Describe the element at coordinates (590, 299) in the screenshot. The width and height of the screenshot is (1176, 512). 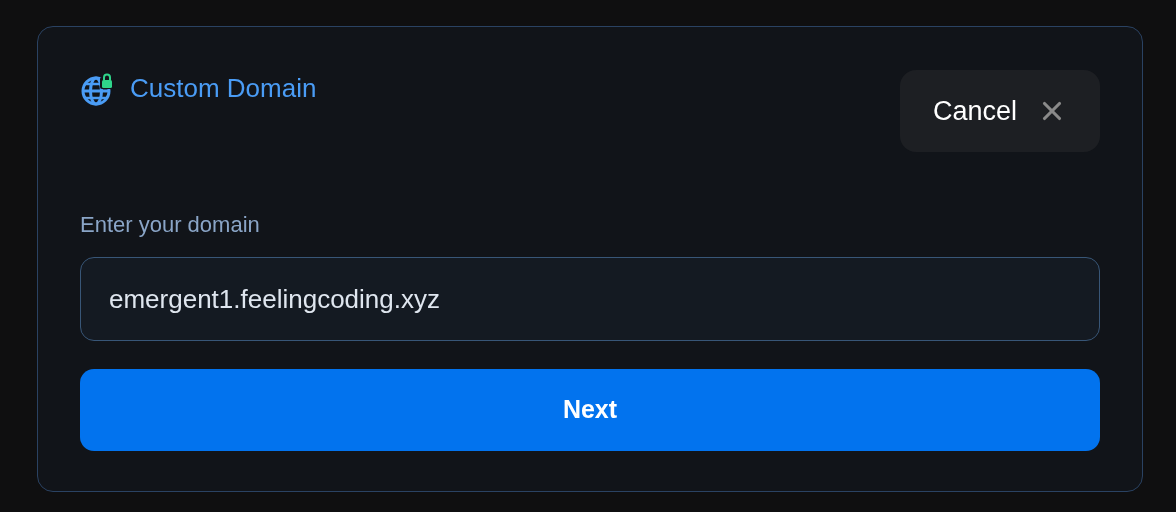
I see `domain-input: emergent1.feelingcoding.xyz` at that location.